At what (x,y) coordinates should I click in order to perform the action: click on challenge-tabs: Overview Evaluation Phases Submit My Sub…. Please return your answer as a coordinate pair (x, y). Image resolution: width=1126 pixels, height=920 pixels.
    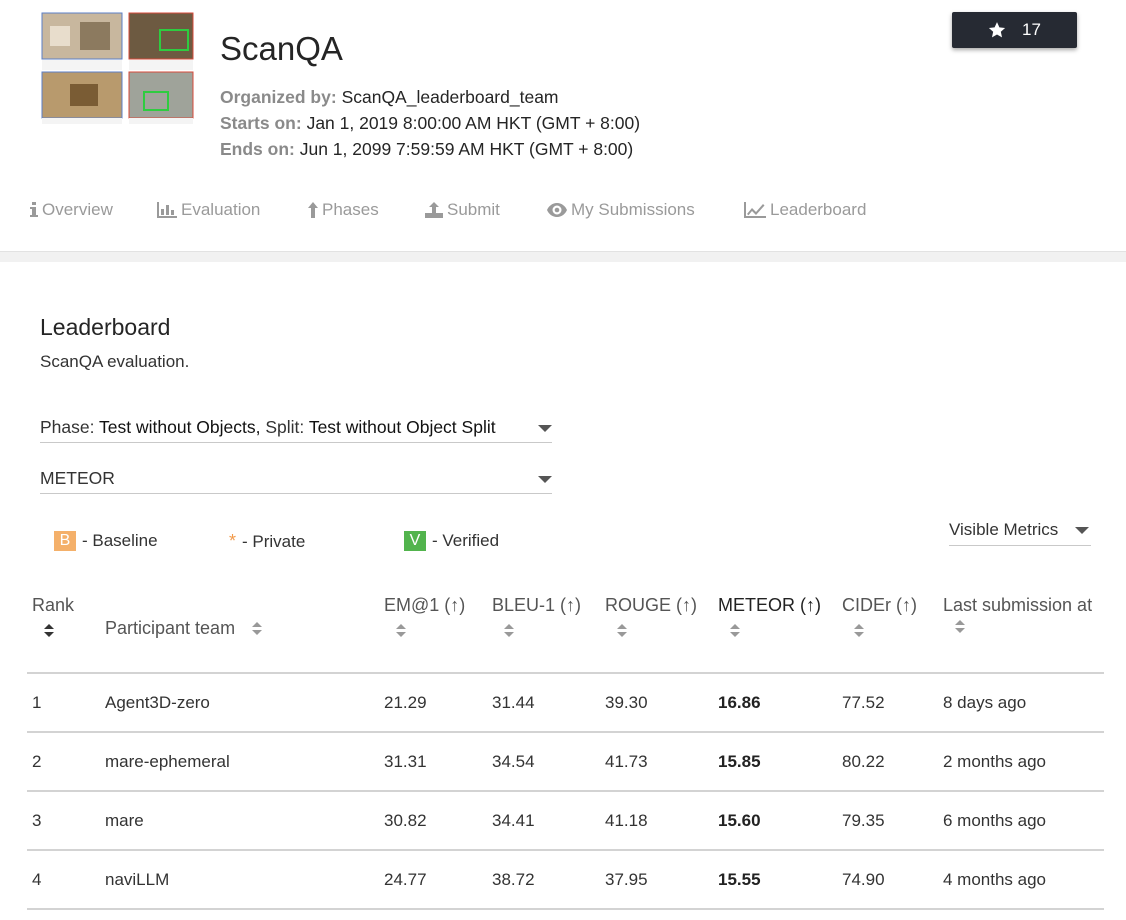
    Looking at the image, I should click on (563, 214).